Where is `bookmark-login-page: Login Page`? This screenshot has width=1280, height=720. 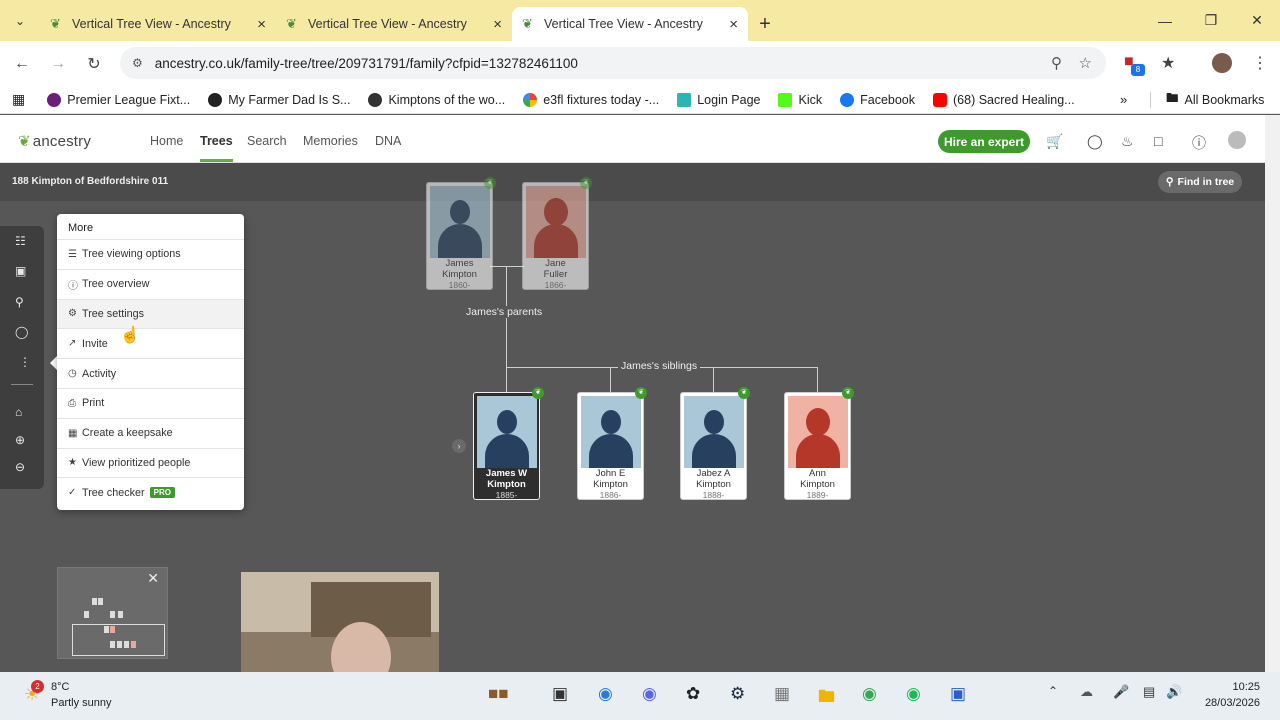
bookmark-login-page: Login Page is located at coordinates (718, 99).